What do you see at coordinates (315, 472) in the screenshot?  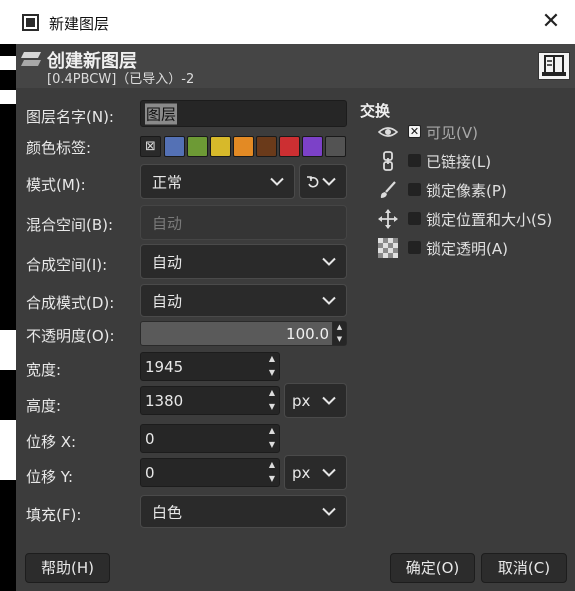 I see `offset-unit-select: px` at bounding box center [315, 472].